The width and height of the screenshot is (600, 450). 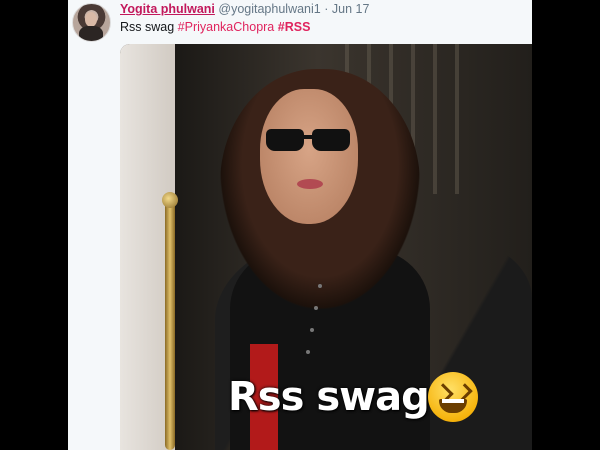 I want to click on tweet-date: Jun 17, so click(x=351, y=9).